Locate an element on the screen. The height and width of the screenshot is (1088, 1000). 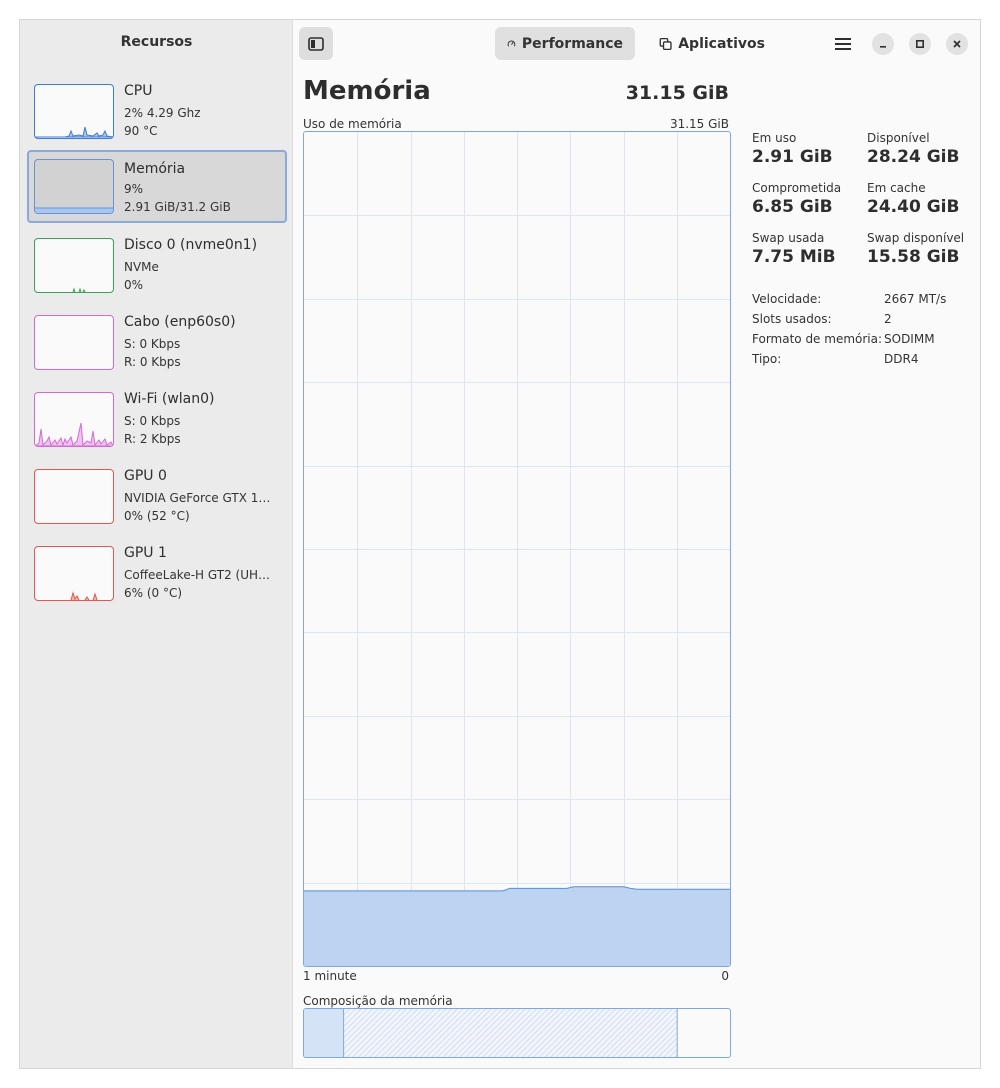
prop-speed-label: Velocidade: is located at coordinates (787, 299).